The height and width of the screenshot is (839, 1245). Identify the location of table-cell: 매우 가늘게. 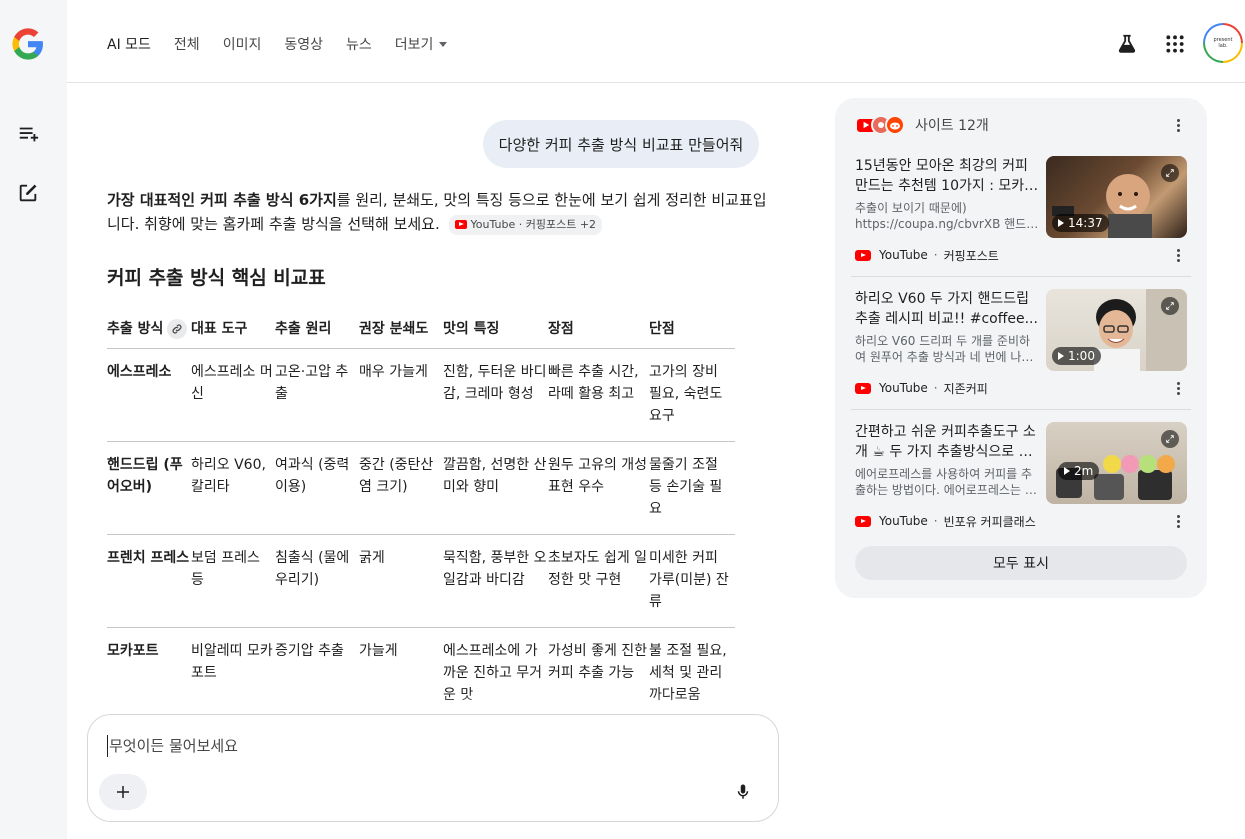
(401, 395).